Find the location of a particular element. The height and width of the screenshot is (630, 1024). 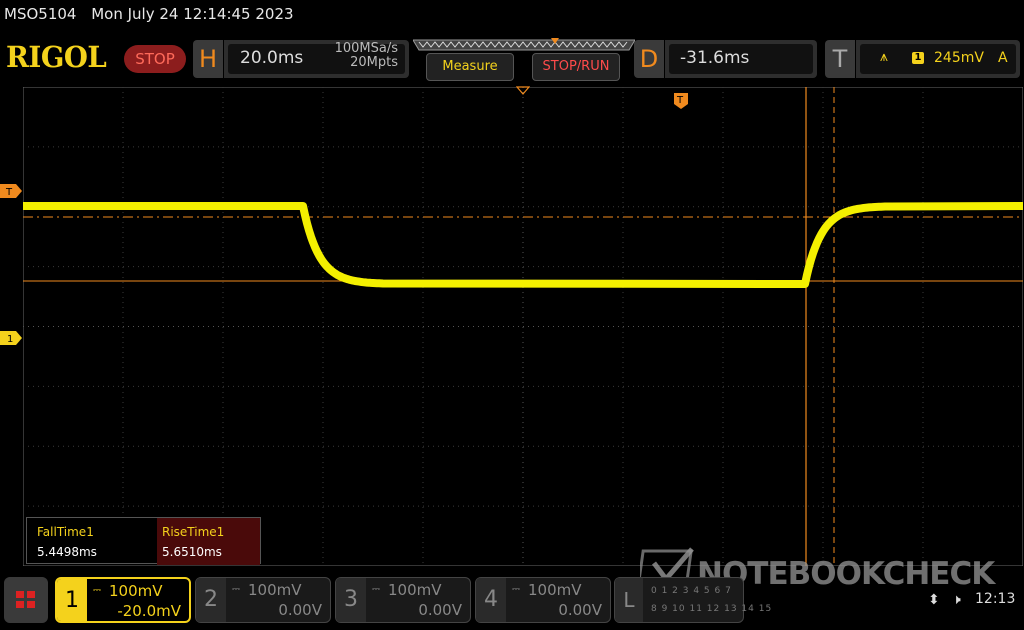

rising-edge-icon: ⩚ is located at coordinates (884, 57).